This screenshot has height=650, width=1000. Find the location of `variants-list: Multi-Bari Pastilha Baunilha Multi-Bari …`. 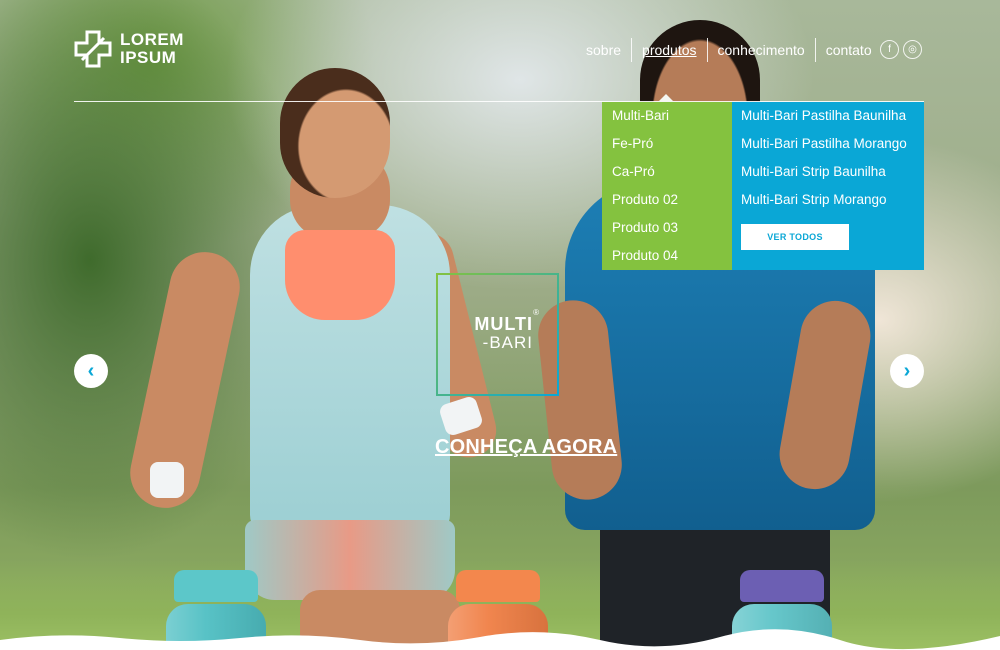

variants-list: Multi-Bari Pastilha Baunilha Multi-Bari … is located at coordinates (828, 186).